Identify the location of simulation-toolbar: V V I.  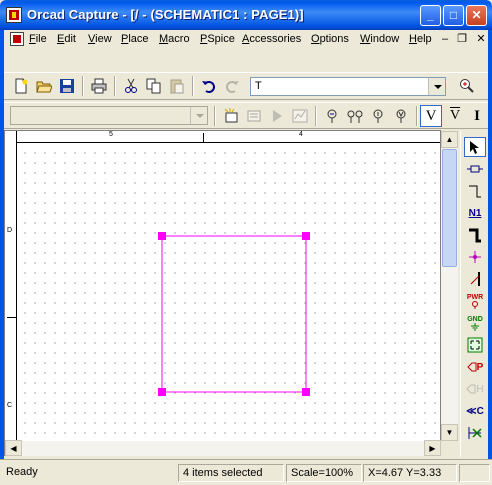
(246, 115).